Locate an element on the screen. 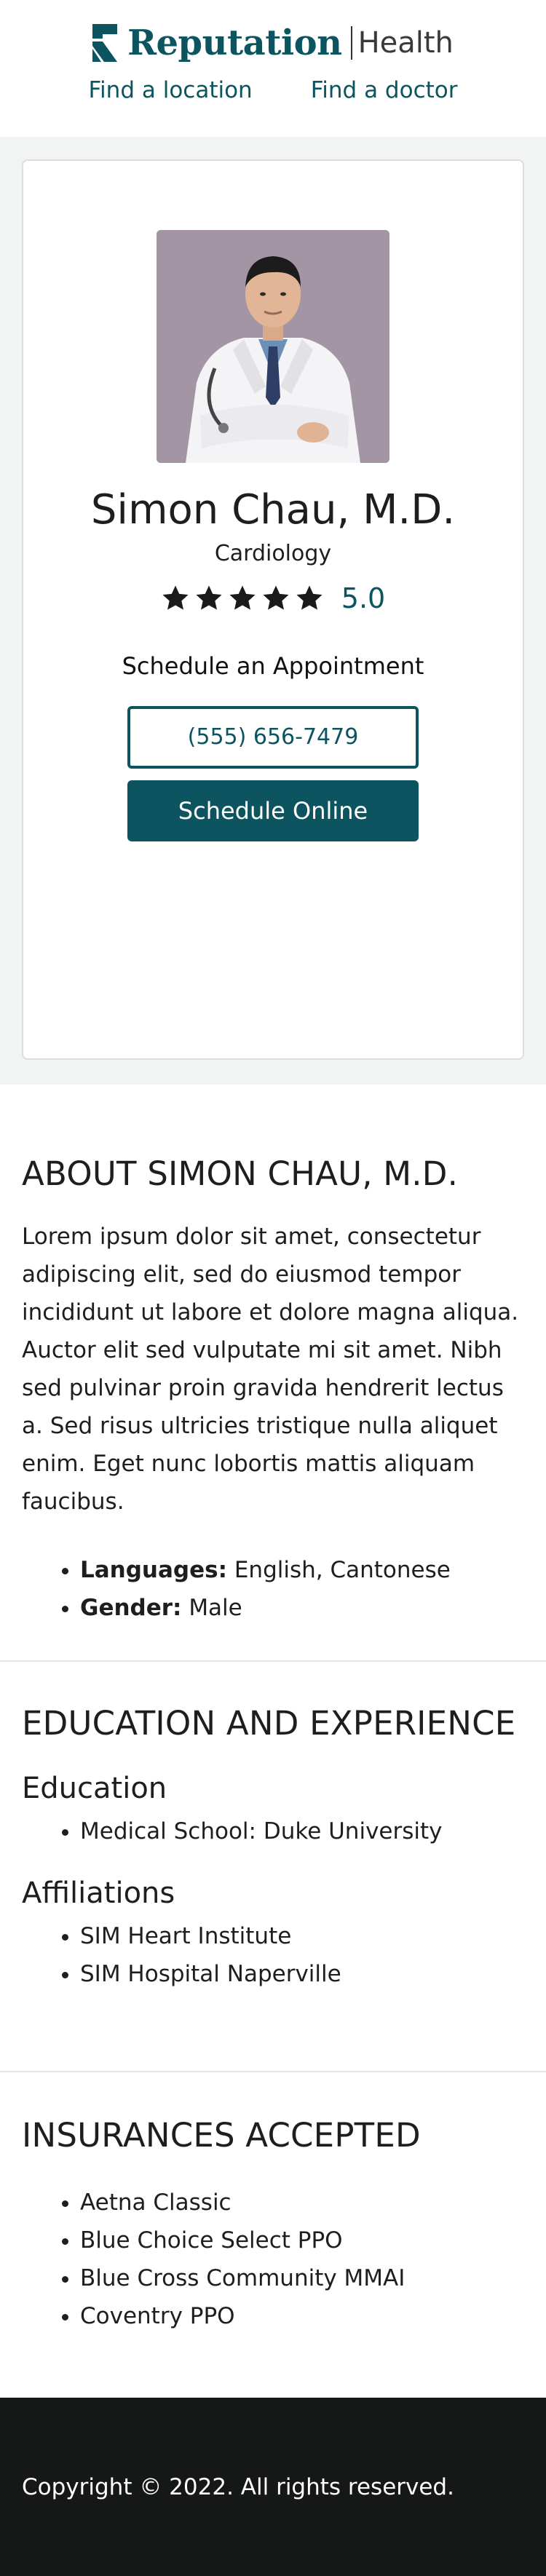 Image resolution: width=546 pixels, height=2576 pixels. nav-find-location-link: Find a location is located at coordinates (170, 90).